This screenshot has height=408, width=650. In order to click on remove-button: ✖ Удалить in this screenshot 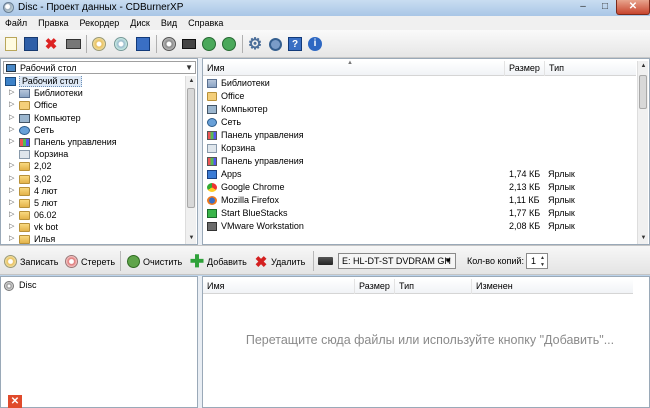, I will do `click(280, 262)`.